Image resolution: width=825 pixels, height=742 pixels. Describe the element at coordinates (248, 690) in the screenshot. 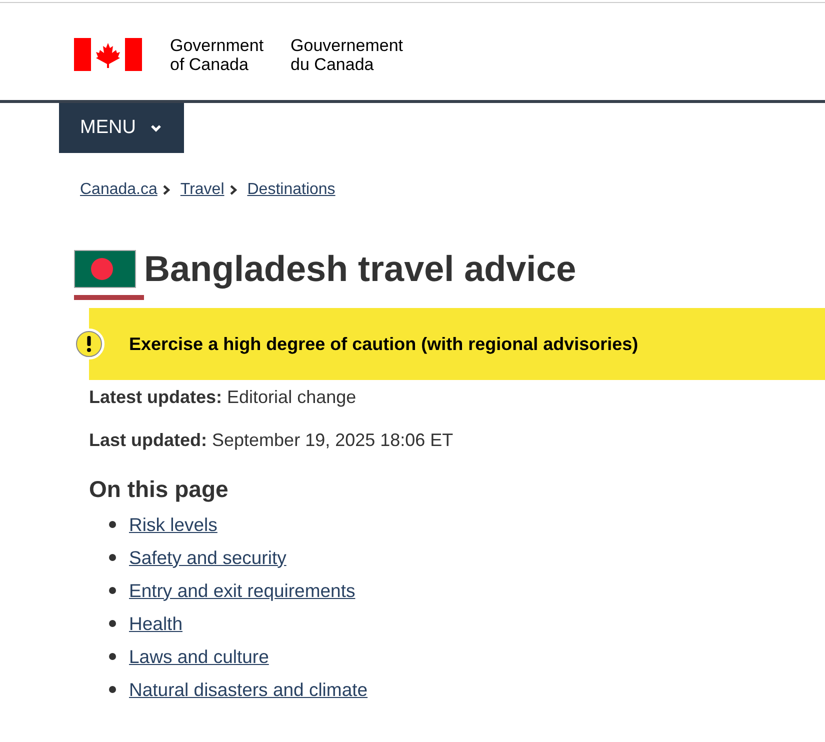

I see `page-section-link: Natural disasters and climate` at that location.